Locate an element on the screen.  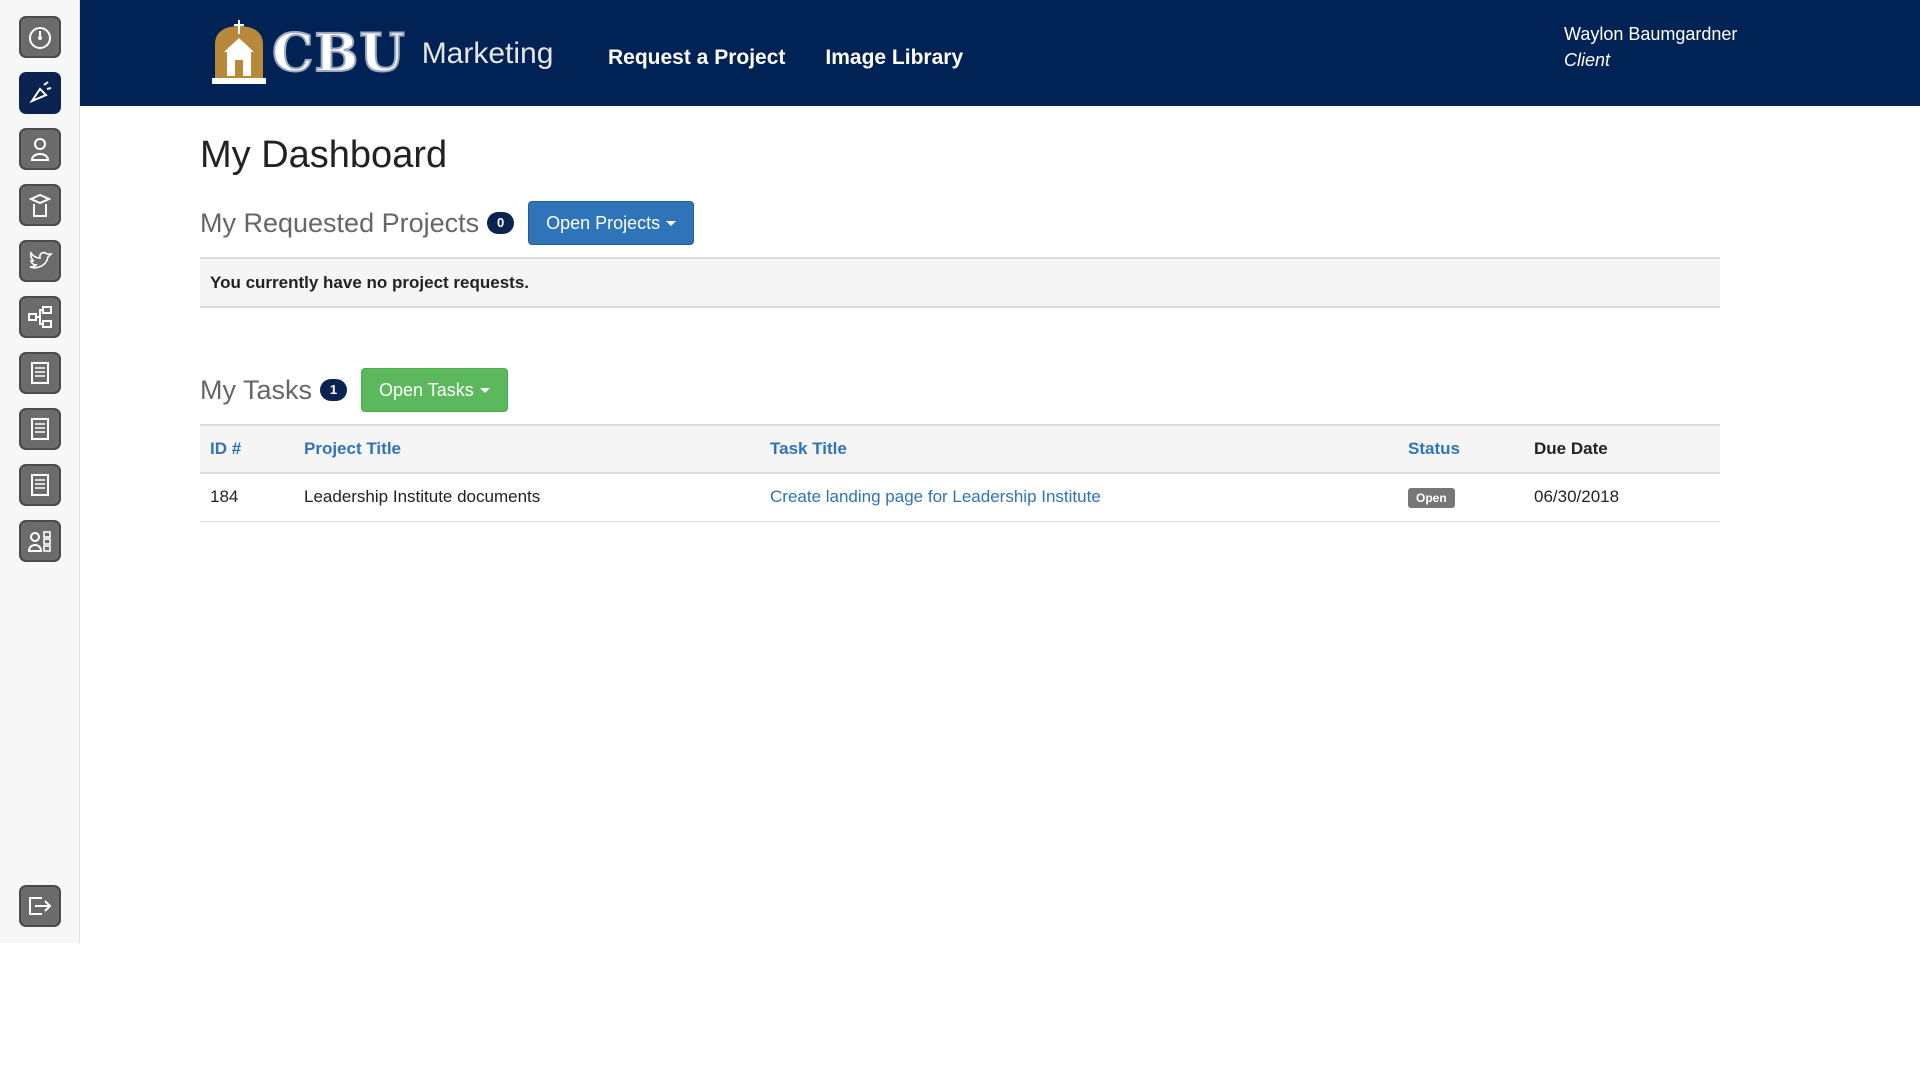
open-tasks-dropdown-button: Open Tasks is located at coordinates (434, 390).